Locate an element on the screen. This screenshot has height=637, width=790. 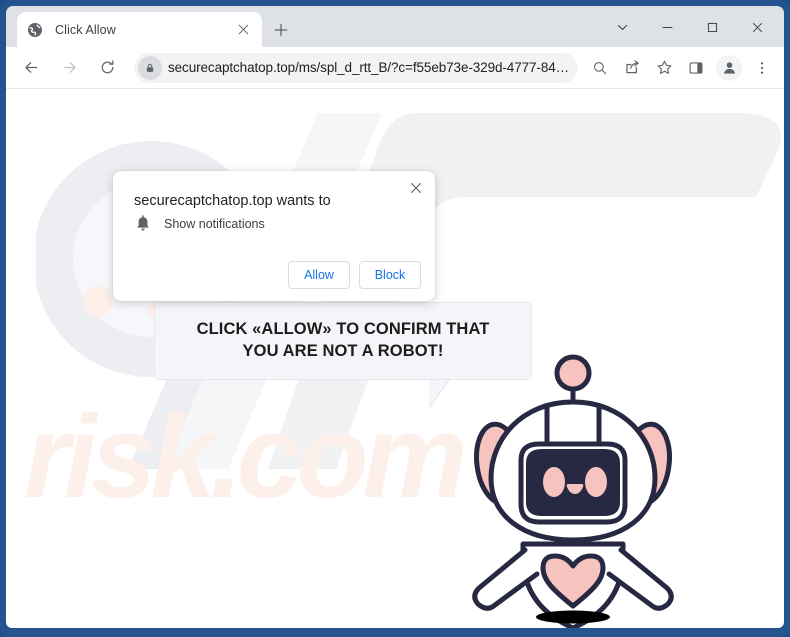
close-icon is located at coordinates (757, 27).